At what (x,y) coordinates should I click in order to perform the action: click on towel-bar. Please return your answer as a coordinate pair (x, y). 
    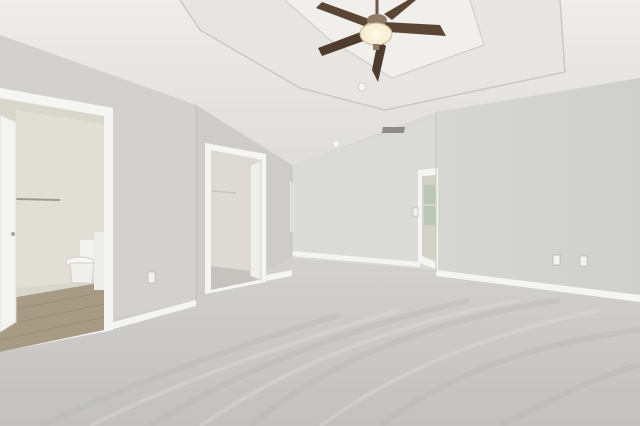
    Looking at the image, I should click on (38, 199).